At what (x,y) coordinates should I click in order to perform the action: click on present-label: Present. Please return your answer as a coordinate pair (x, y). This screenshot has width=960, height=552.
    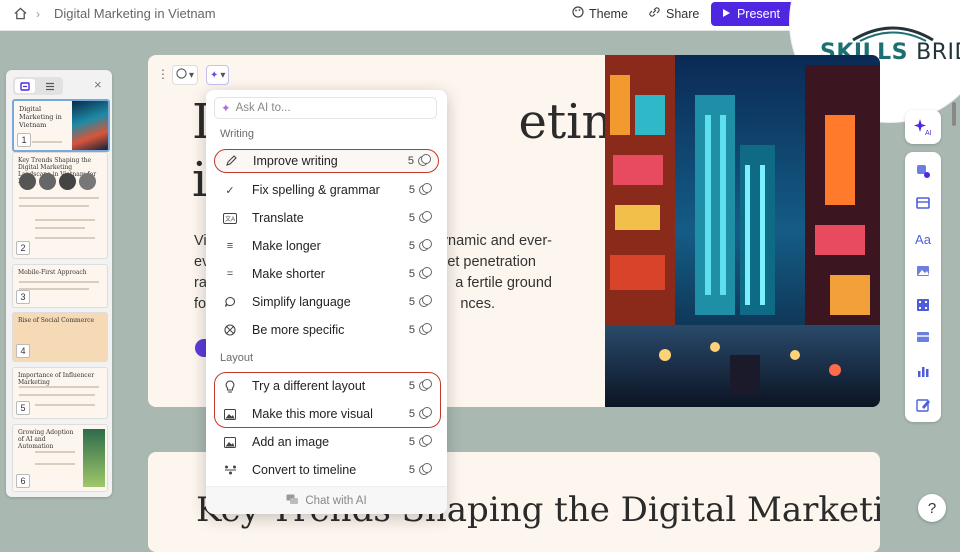
    Looking at the image, I should click on (758, 14).